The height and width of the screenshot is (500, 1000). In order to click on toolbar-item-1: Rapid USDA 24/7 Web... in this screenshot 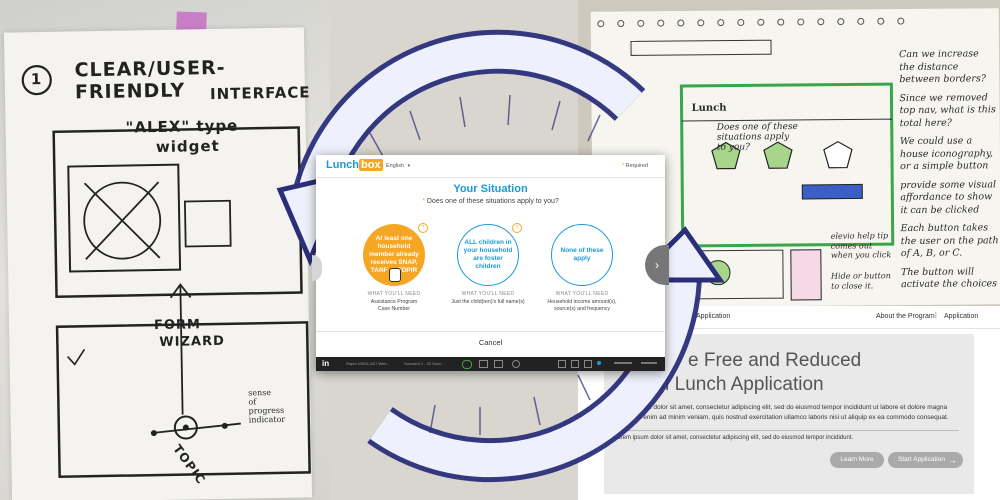, I will do `click(368, 363)`.